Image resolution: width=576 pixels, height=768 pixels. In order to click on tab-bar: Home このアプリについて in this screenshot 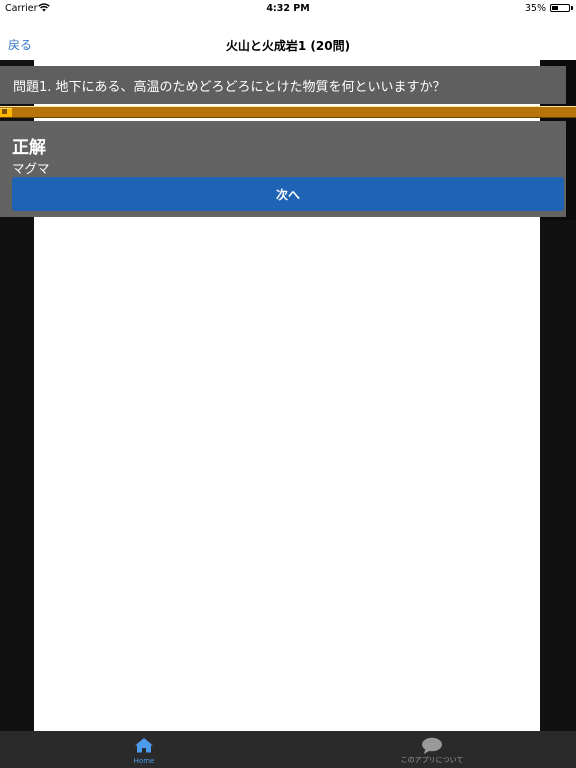, I will do `click(288, 749)`.